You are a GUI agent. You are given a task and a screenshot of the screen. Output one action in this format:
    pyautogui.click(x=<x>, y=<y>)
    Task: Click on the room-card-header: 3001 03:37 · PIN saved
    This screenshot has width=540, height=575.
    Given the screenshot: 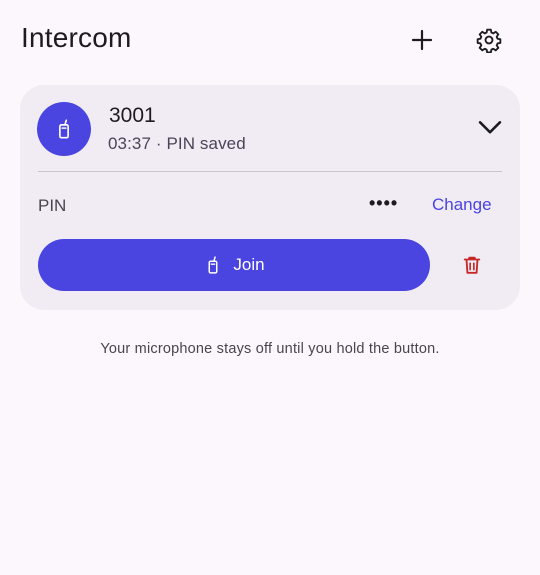 What is the action you would take?
    pyautogui.click(x=270, y=128)
    